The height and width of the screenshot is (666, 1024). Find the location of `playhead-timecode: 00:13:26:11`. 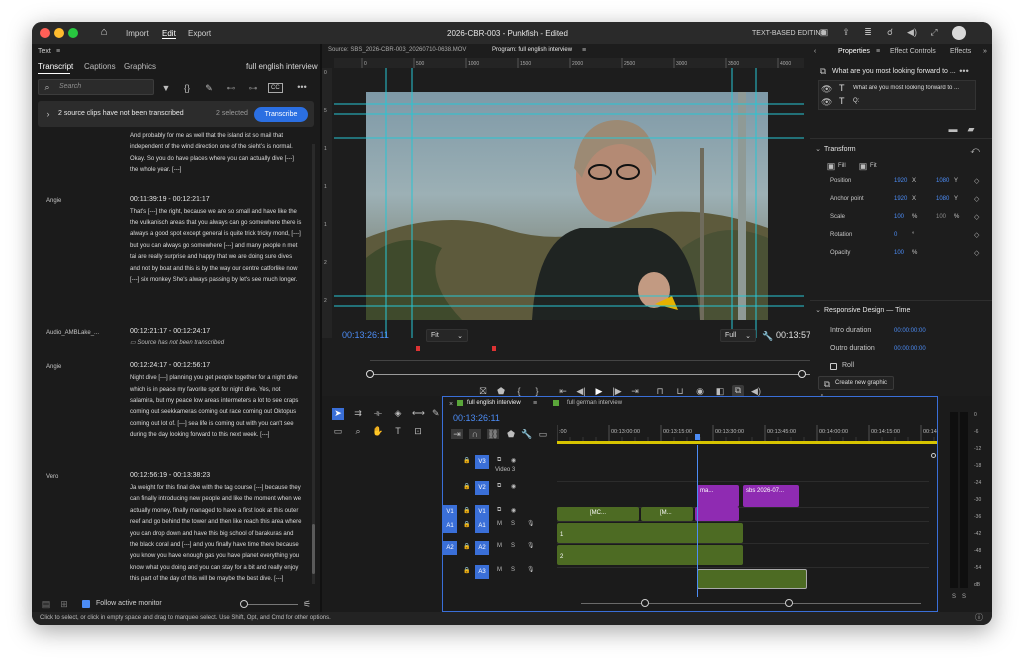

playhead-timecode: 00:13:26:11 is located at coordinates (365, 335).